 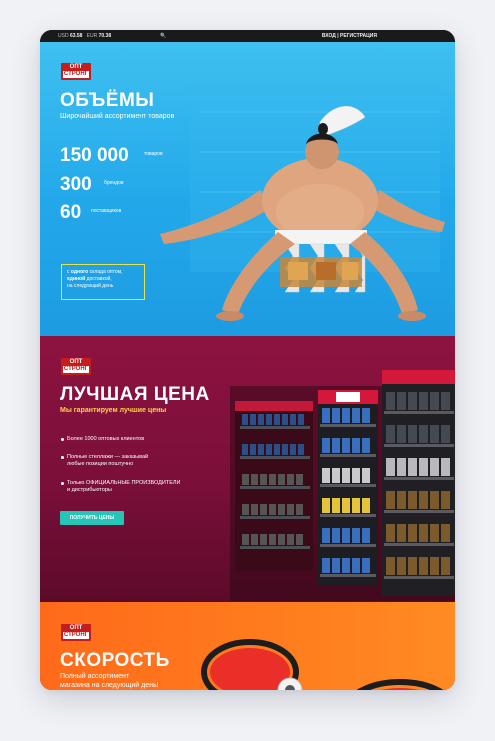 I want to click on stat-label: поставщиков, so click(x=106, y=211).